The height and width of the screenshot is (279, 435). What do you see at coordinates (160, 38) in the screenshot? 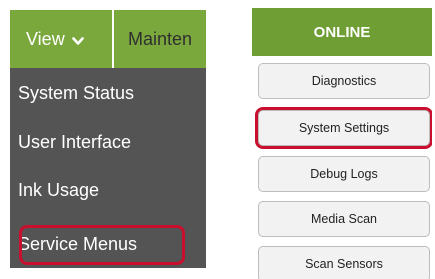
I see `maintenance-menu-label: Mainten` at bounding box center [160, 38].